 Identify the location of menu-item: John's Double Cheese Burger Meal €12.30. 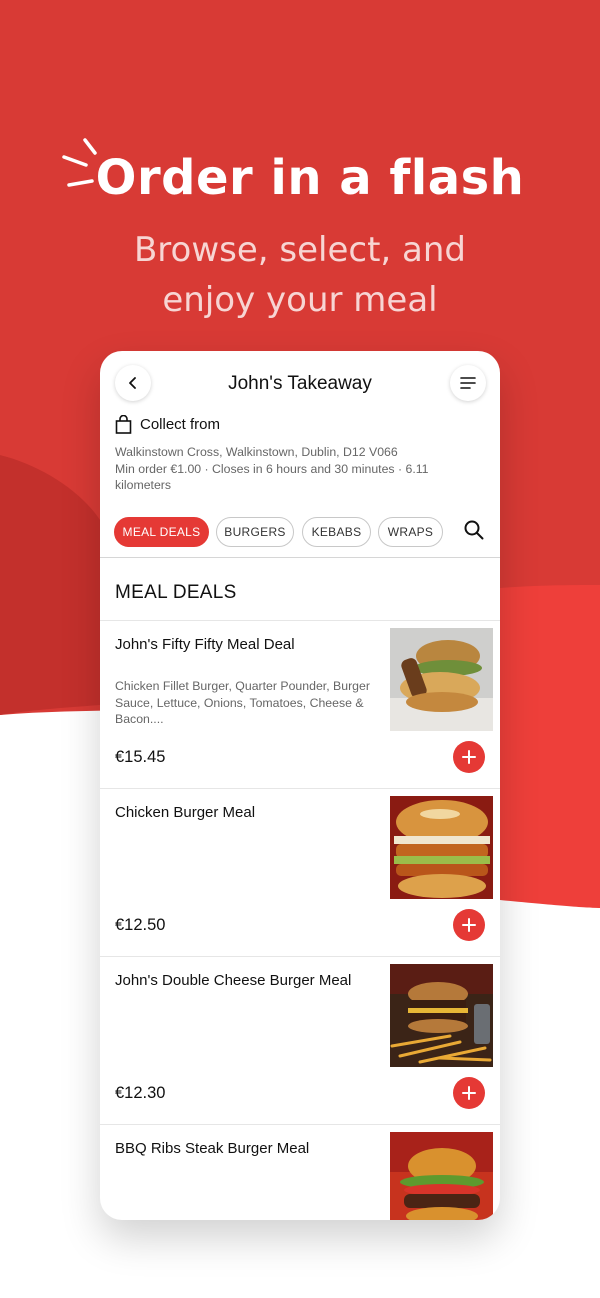
(300, 1040).